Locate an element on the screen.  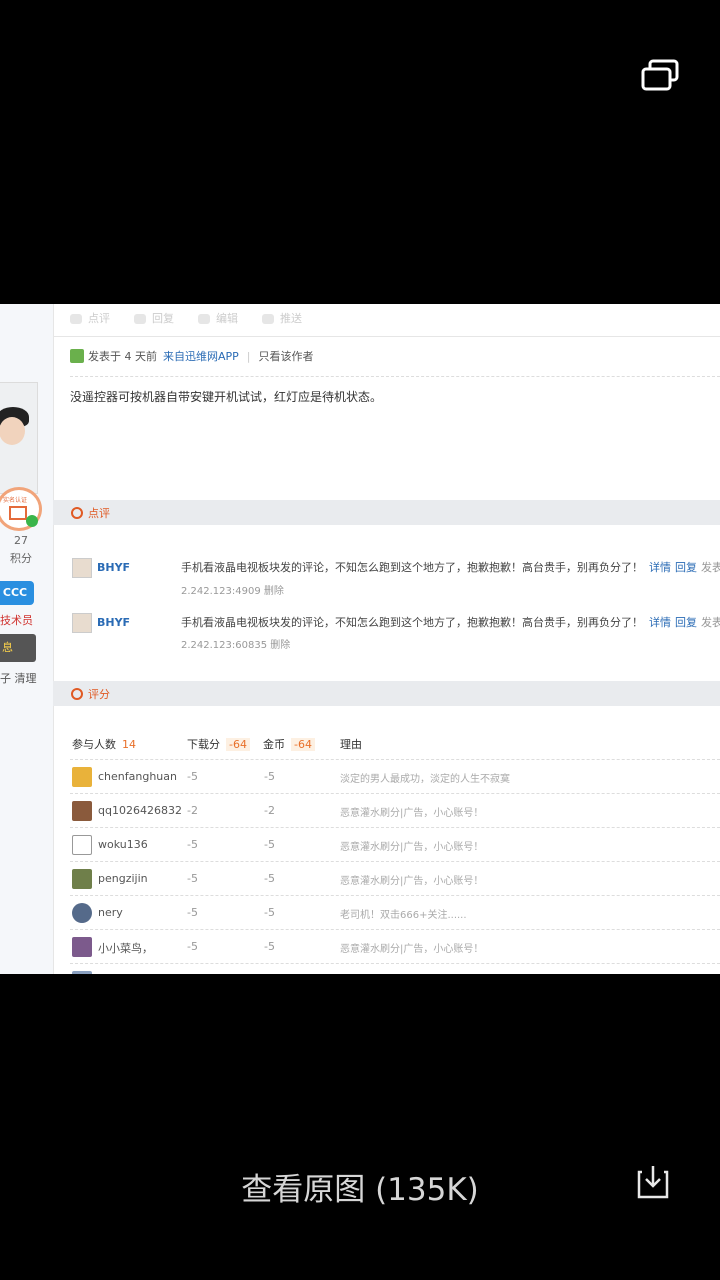
source-link: 来自迅维网APP is located at coordinates (201, 356).